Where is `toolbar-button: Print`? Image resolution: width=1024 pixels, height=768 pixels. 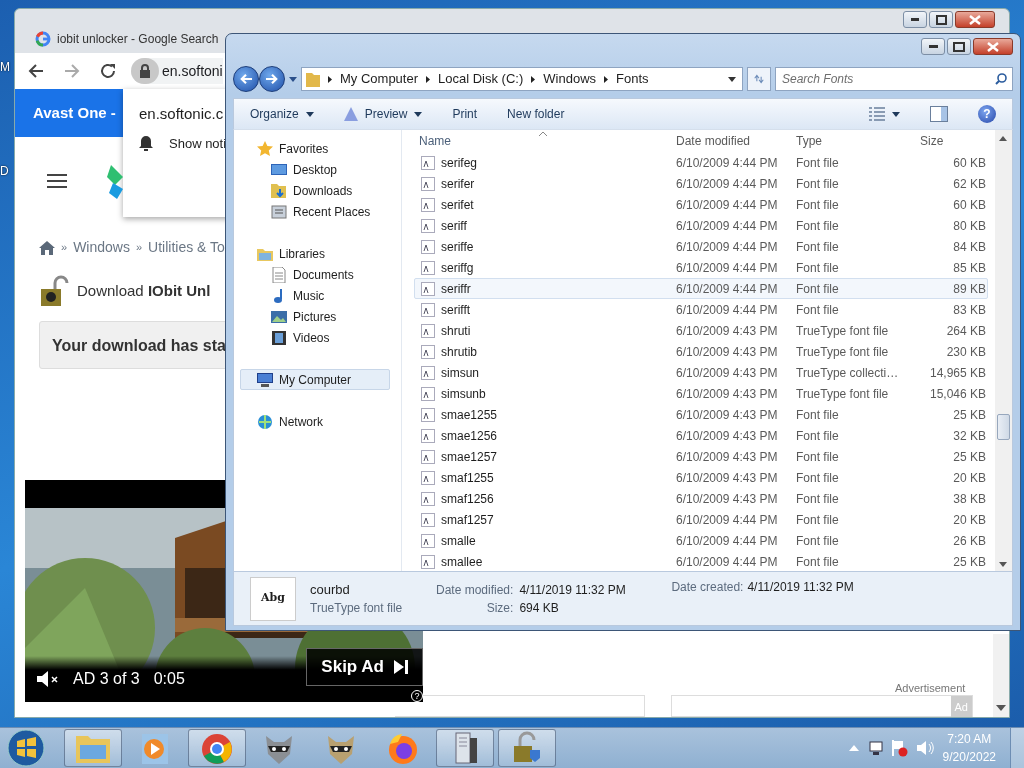
toolbar-button: Print is located at coordinates (465, 114).